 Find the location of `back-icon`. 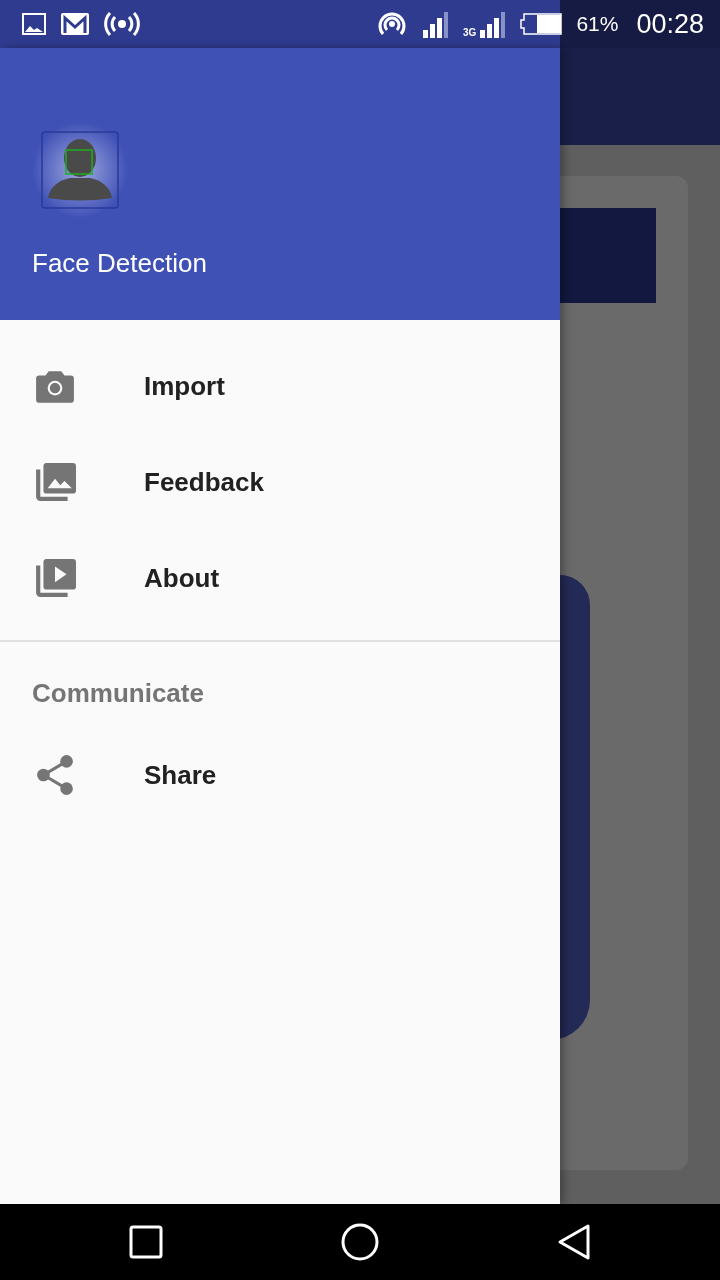

back-icon is located at coordinates (574, 1242).